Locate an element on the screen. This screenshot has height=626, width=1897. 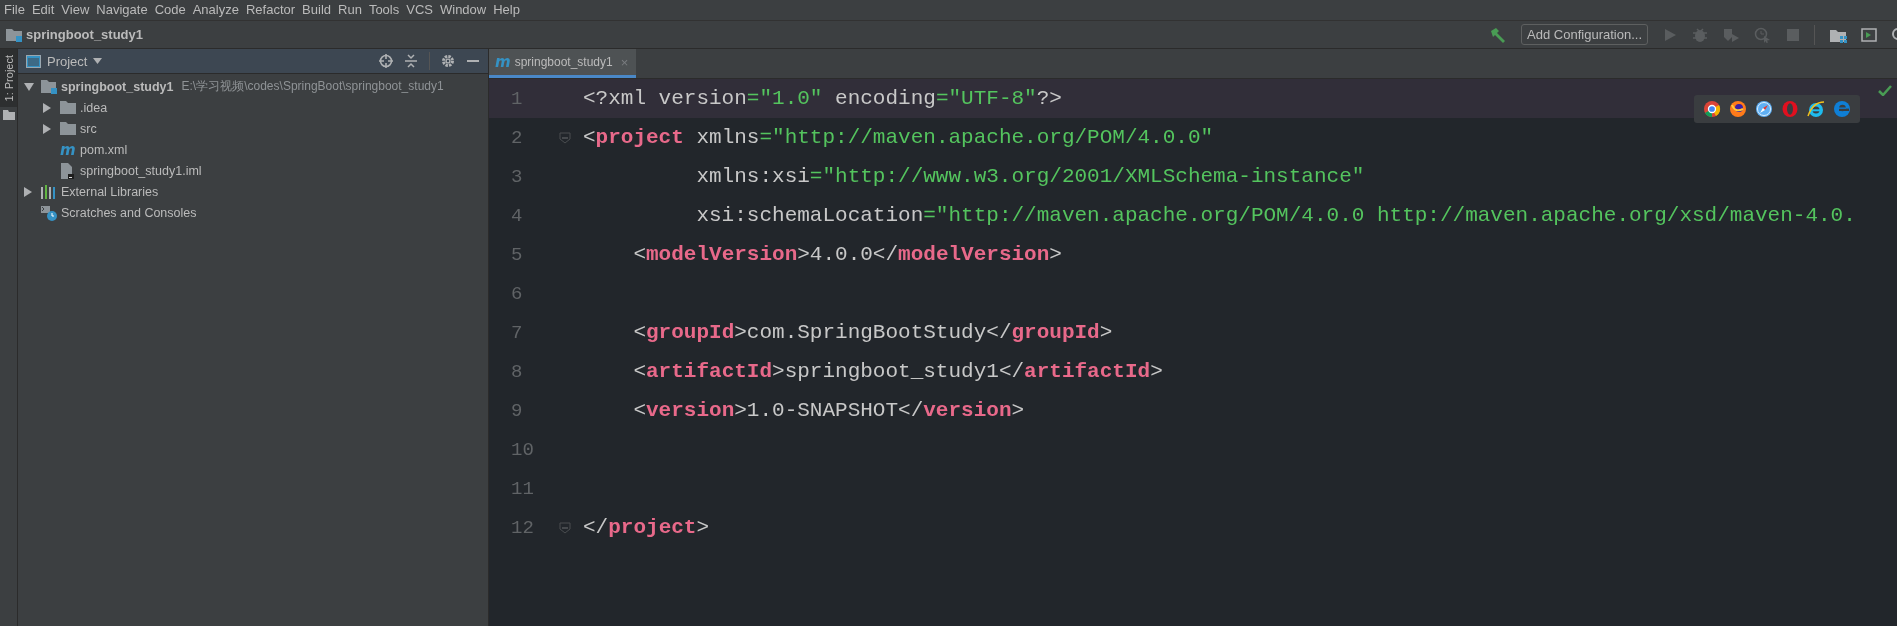
code-line: <artifactId>springboot_study1</artifactId> is located at coordinates (897, 371).